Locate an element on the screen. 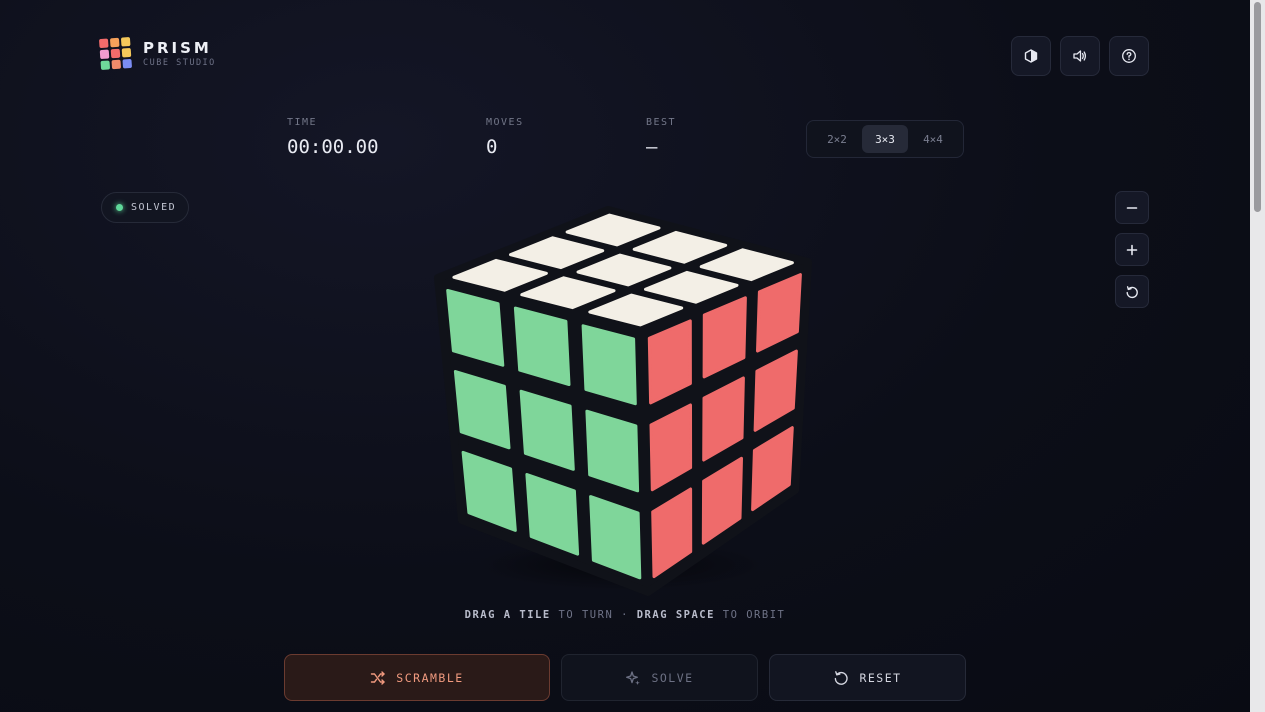  cube-view-button is located at coordinates (1031, 56).